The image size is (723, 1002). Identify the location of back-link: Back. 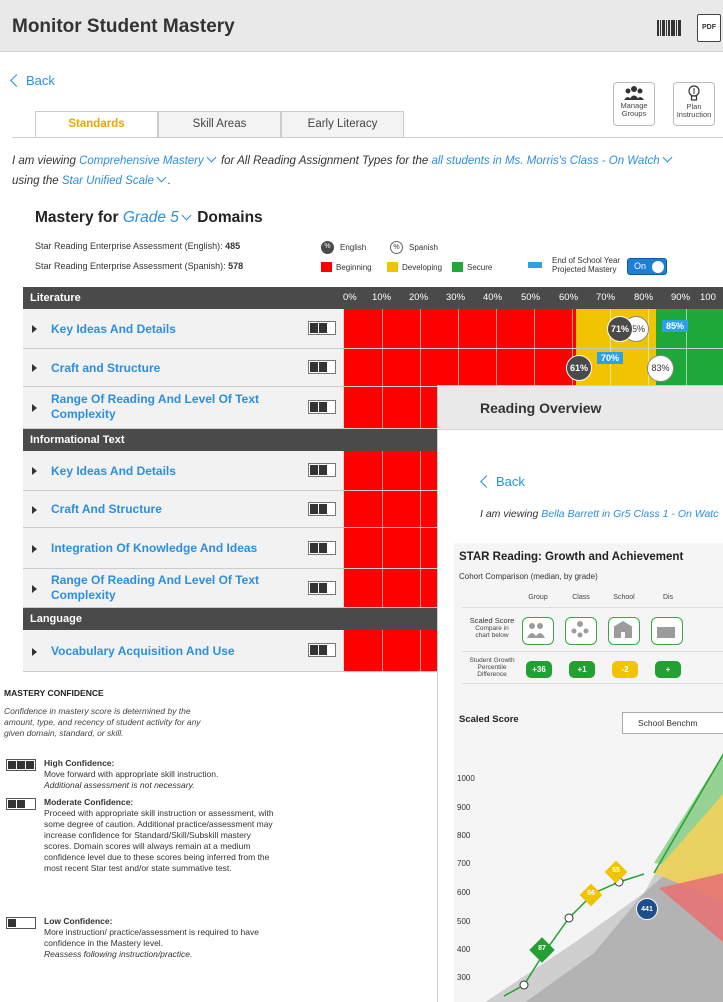
(32, 80).